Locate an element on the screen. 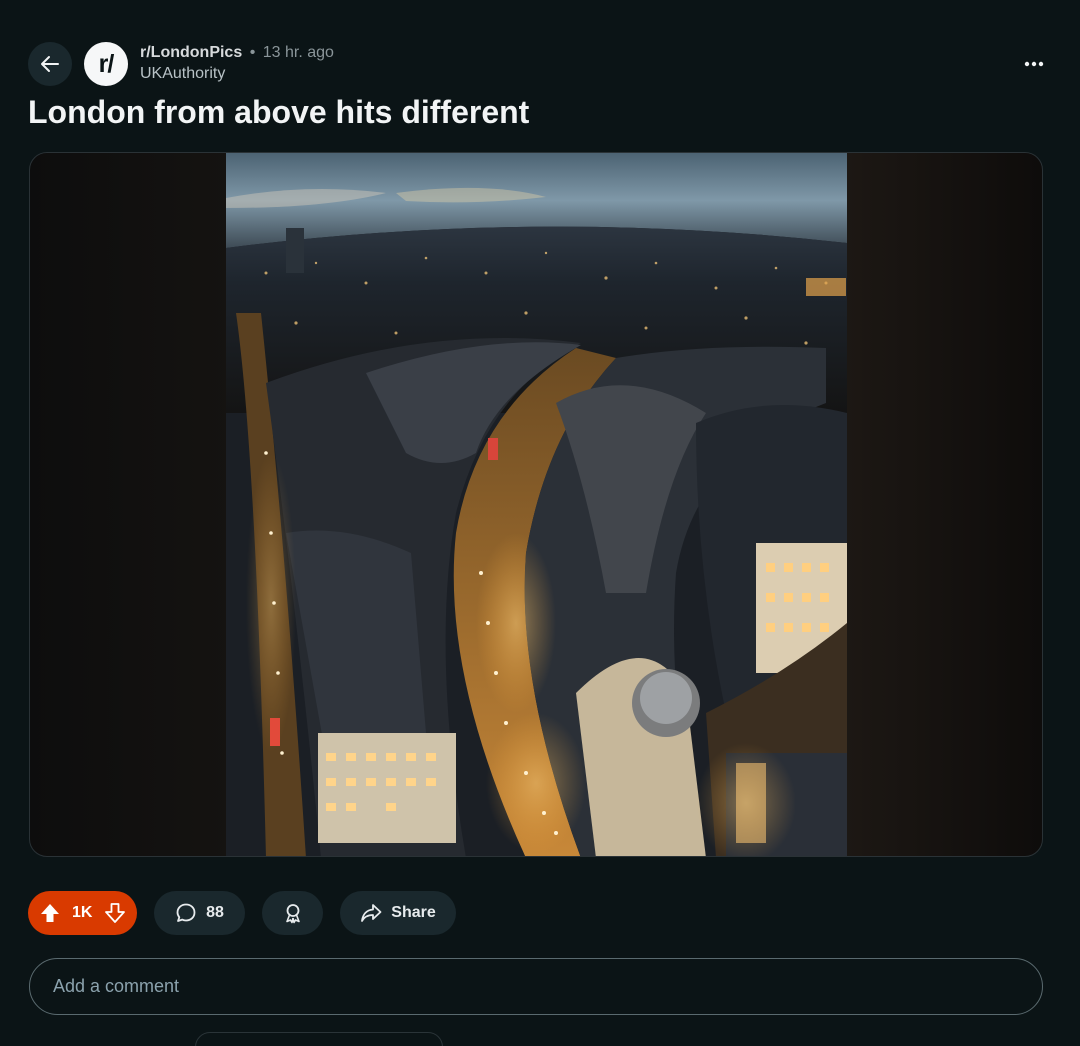 Image resolution: width=1080 pixels, height=1046 pixels. upvote-button is located at coordinates (50, 913).